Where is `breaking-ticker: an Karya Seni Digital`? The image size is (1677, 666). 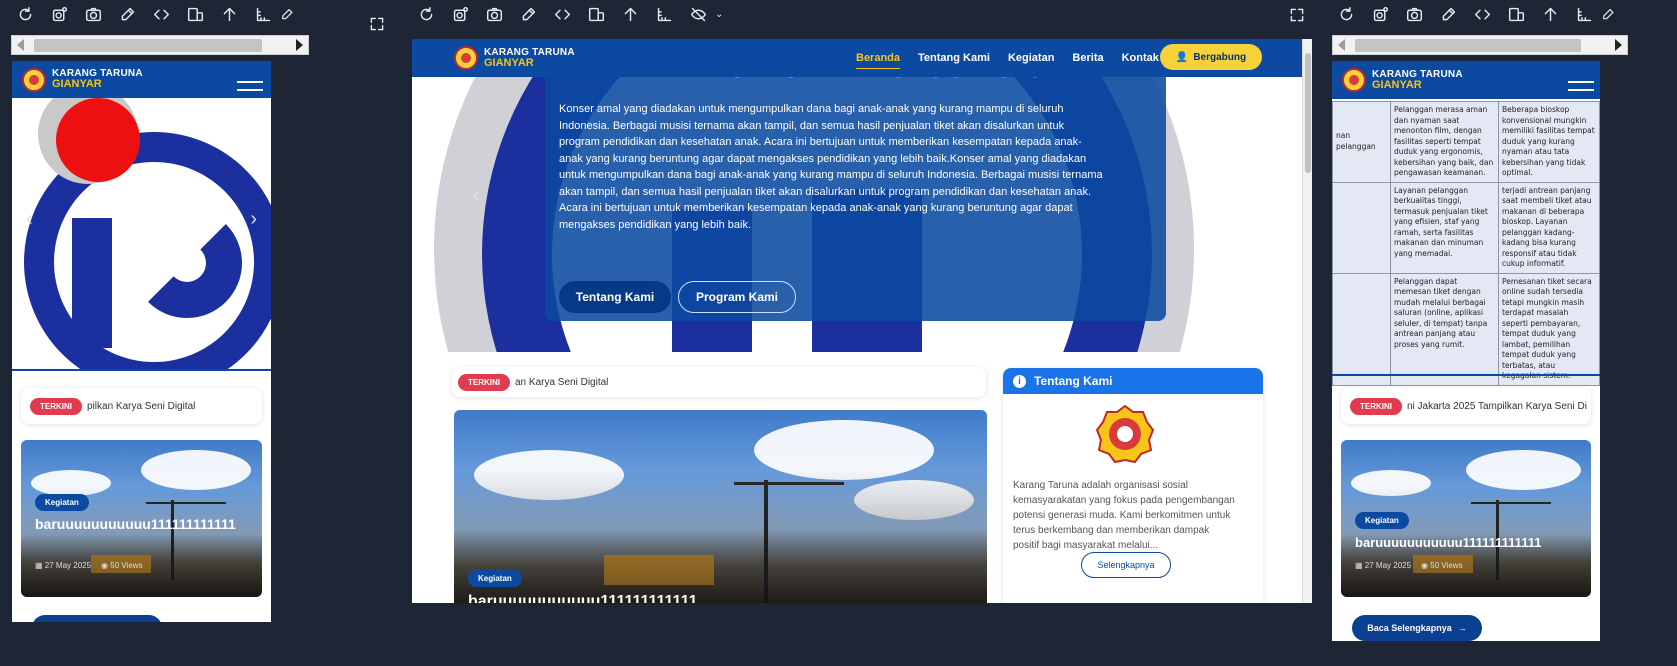
breaking-ticker: an Karya Seni Digital is located at coordinates (561, 382).